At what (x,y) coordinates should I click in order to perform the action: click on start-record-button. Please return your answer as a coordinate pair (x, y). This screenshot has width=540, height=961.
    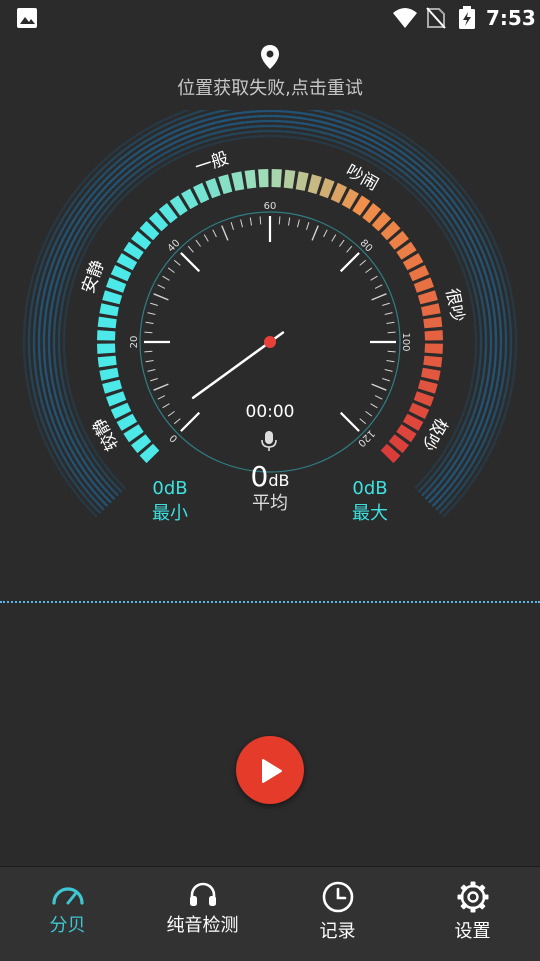
    Looking at the image, I should click on (270, 770).